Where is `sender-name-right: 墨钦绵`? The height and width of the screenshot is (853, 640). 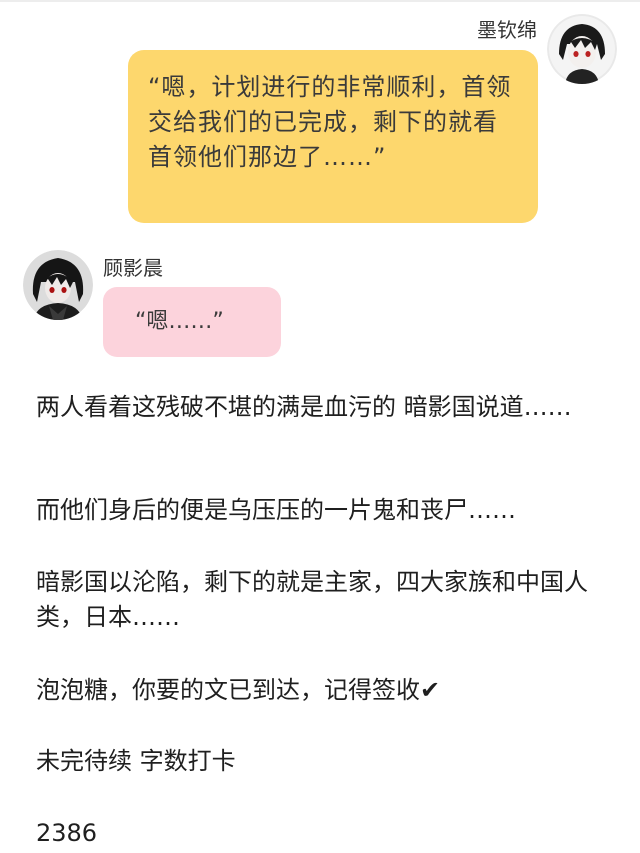
sender-name-right: 墨钦绵 is located at coordinates (507, 30).